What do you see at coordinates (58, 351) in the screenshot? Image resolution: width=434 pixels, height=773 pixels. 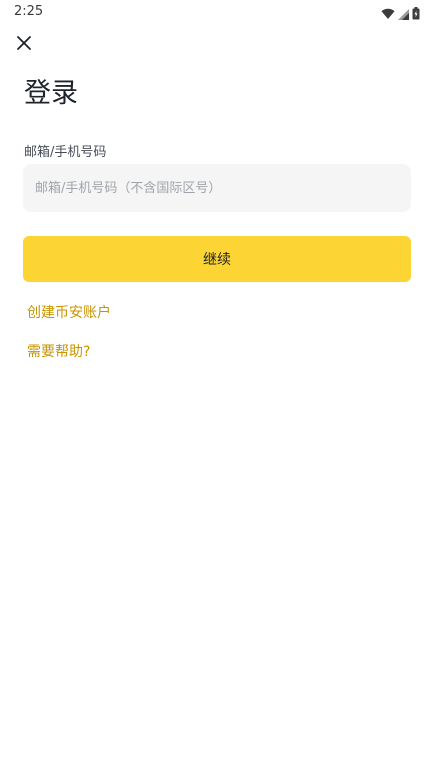 I see `need-help-link: 需要帮助?` at bounding box center [58, 351].